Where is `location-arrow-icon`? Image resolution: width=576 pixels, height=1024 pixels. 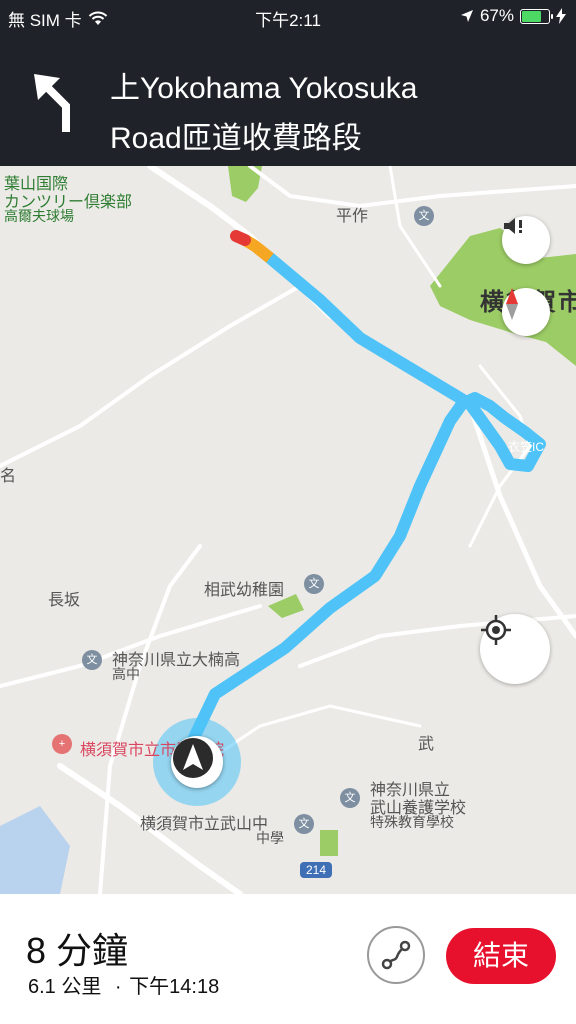 location-arrow-icon is located at coordinates (466, 16).